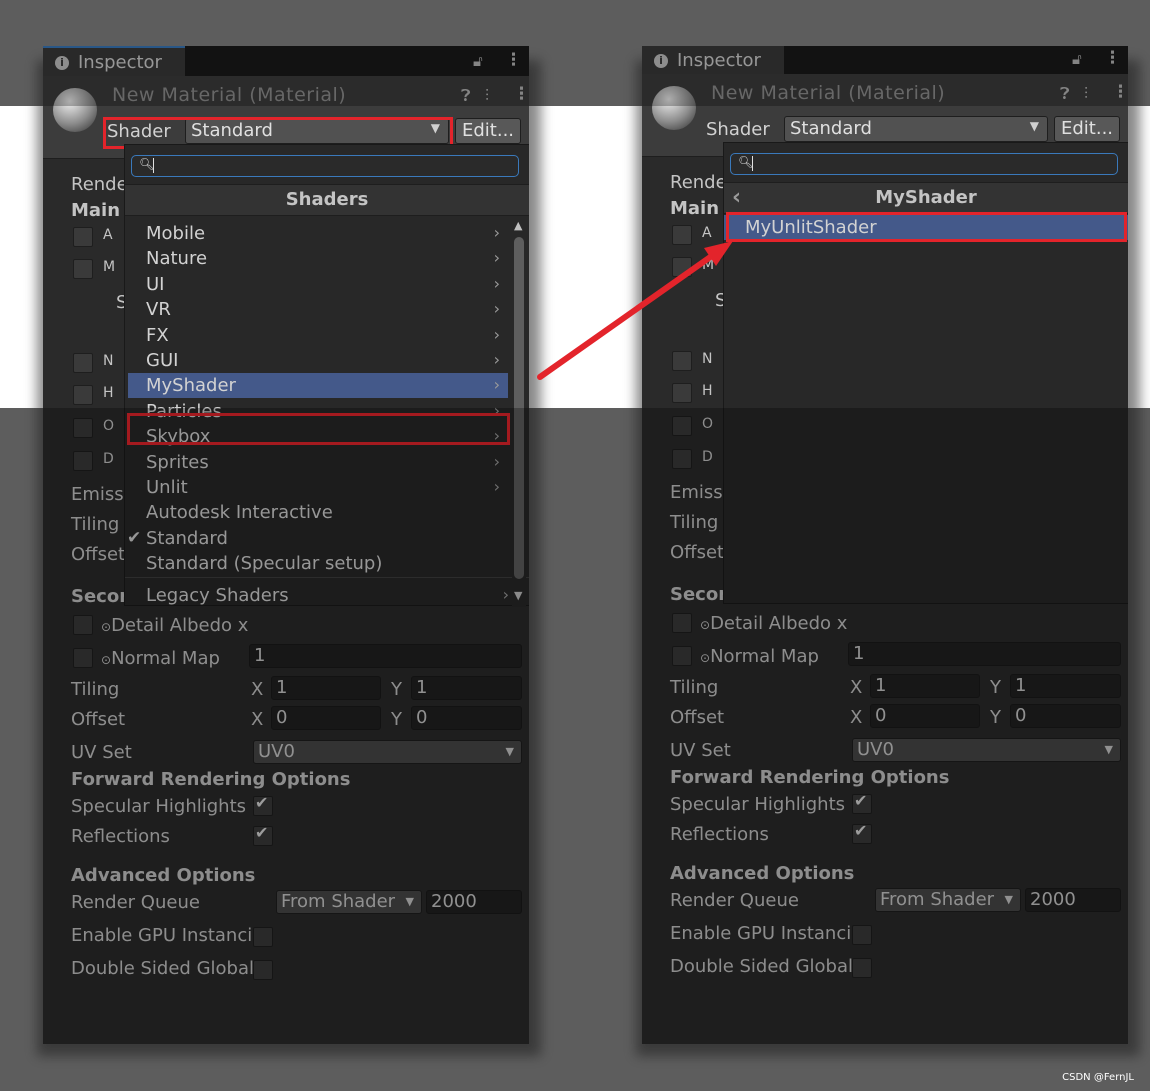 This screenshot has height=1091, width=1150. What do you see at coordinates (1098, 1077) in the screenshot?
I see `watermark: CSDN @FernJL` at bounding box center [1098, 1077].